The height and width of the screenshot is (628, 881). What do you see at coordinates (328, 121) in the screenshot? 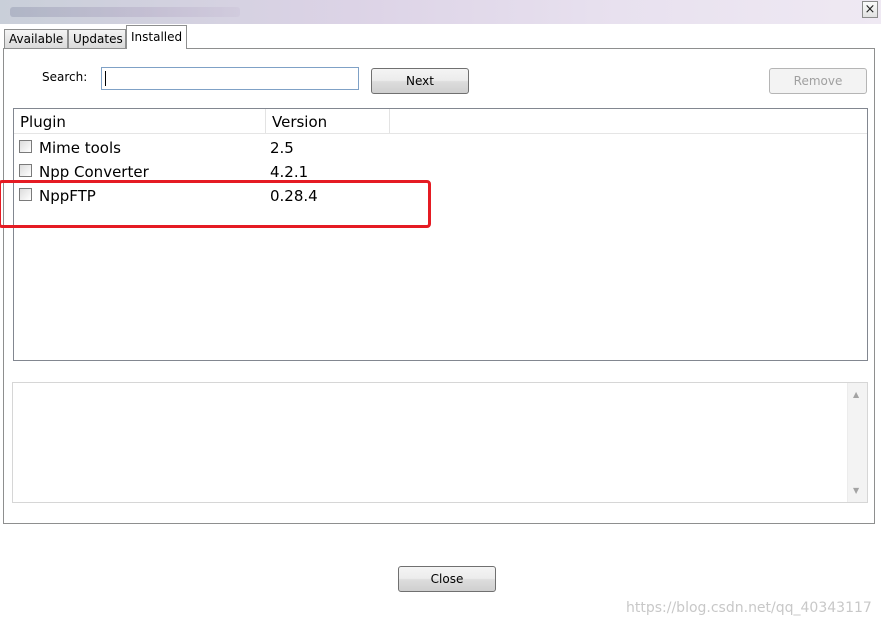
I see `column-header-version: Version` at bounding box center [328, 121].